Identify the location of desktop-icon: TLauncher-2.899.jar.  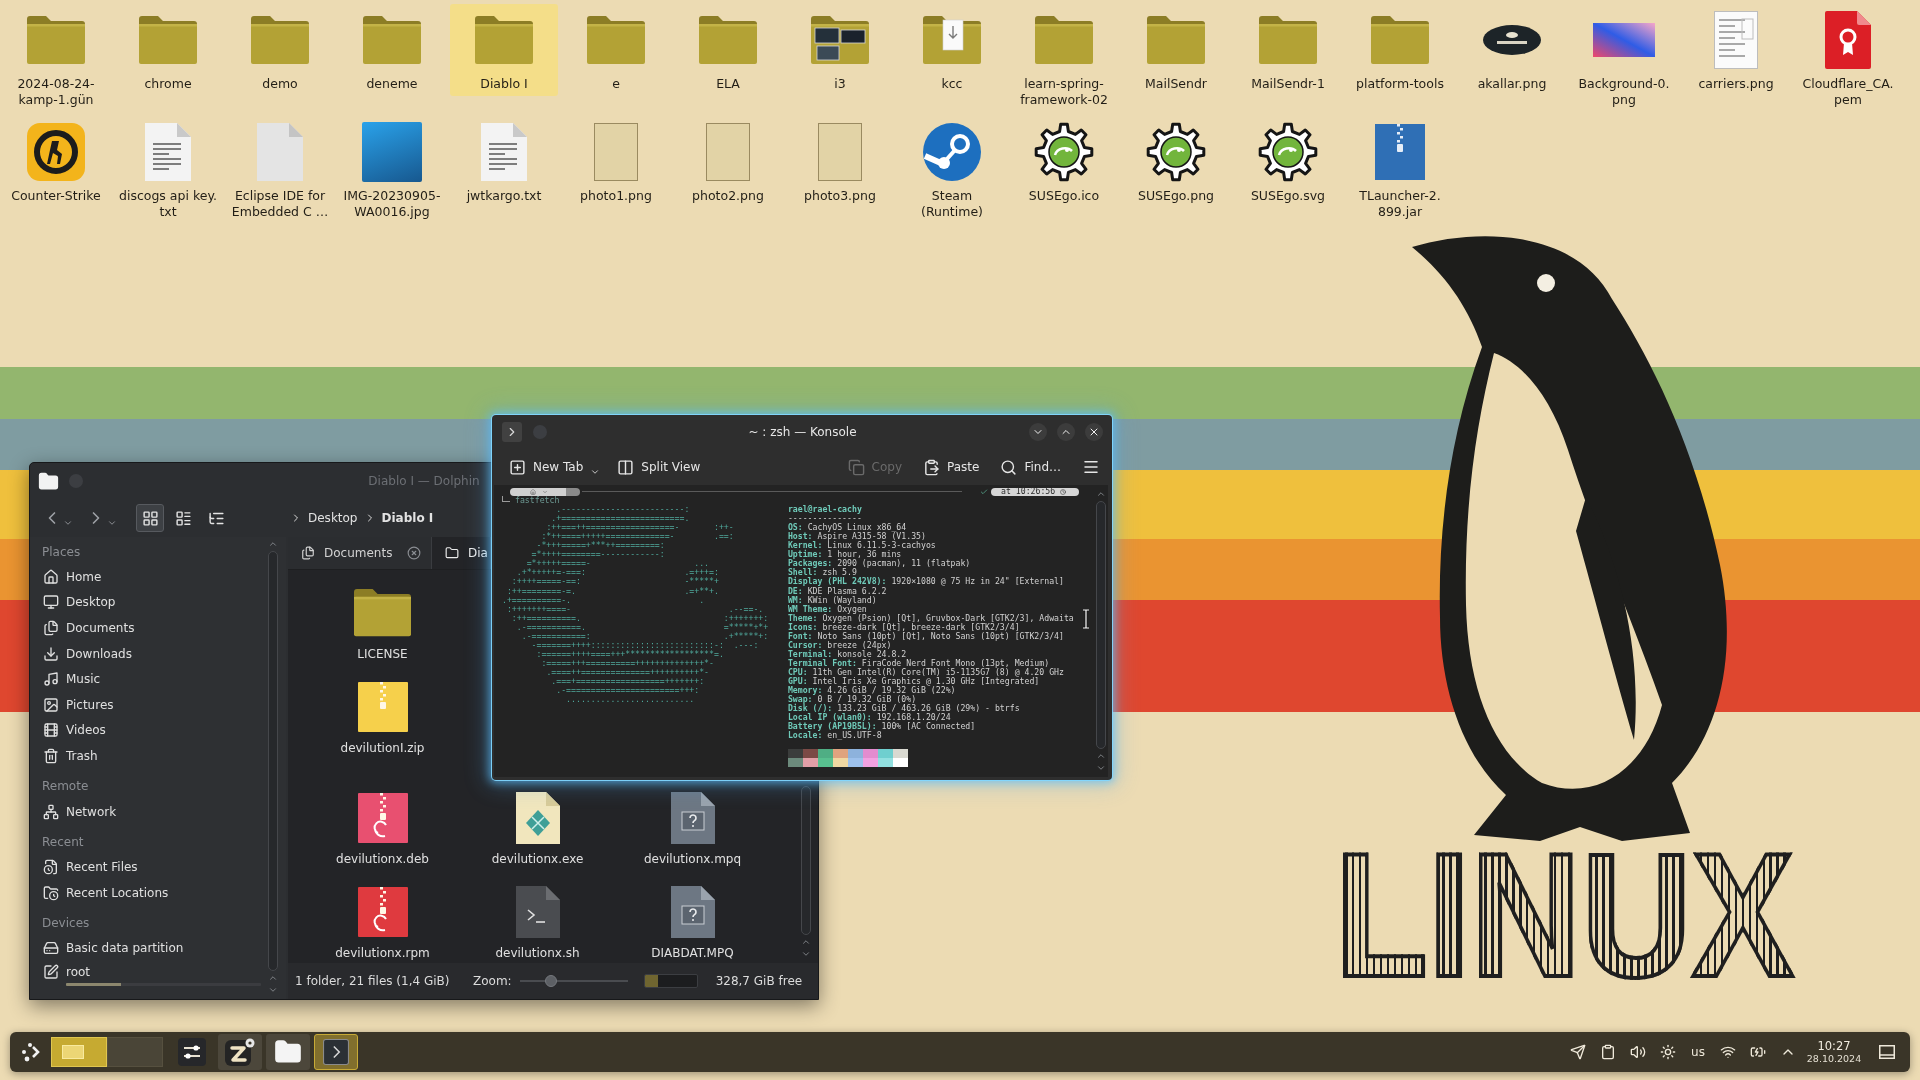
(1400, 170).